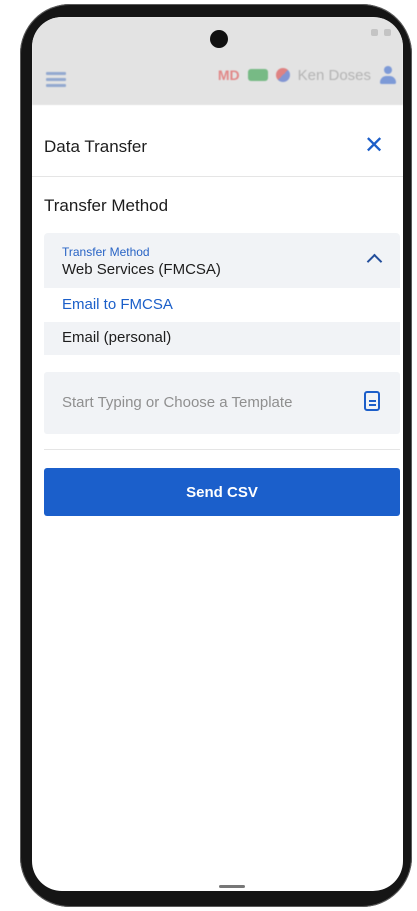 This screenshot has width=417, height=911. I want to click on send-csv-button: Send CSV, so click(222, 492).